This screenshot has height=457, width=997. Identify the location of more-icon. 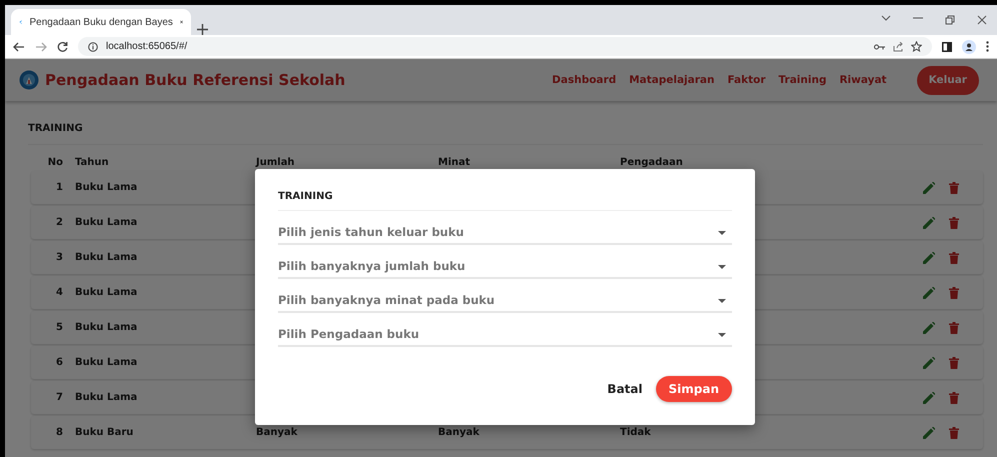
(987, 46).